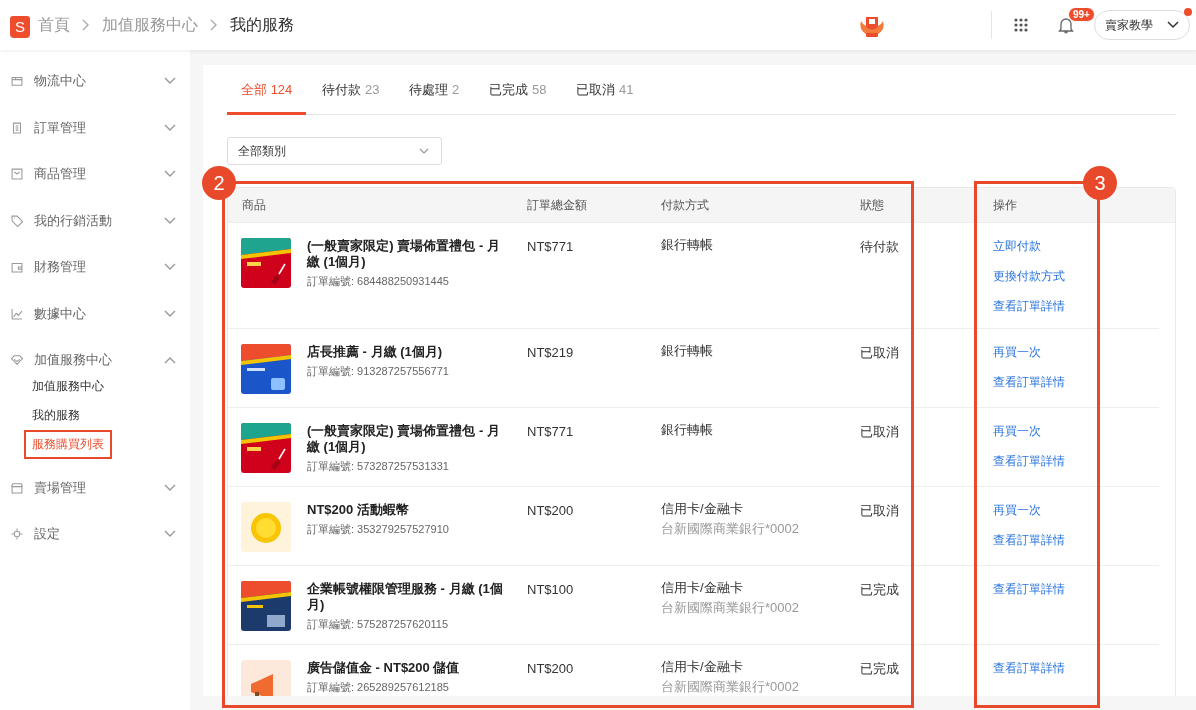 Image resolution: width=1196 pixels, height=710 pixels. I want to click on bag-icon, so click(17, 174).